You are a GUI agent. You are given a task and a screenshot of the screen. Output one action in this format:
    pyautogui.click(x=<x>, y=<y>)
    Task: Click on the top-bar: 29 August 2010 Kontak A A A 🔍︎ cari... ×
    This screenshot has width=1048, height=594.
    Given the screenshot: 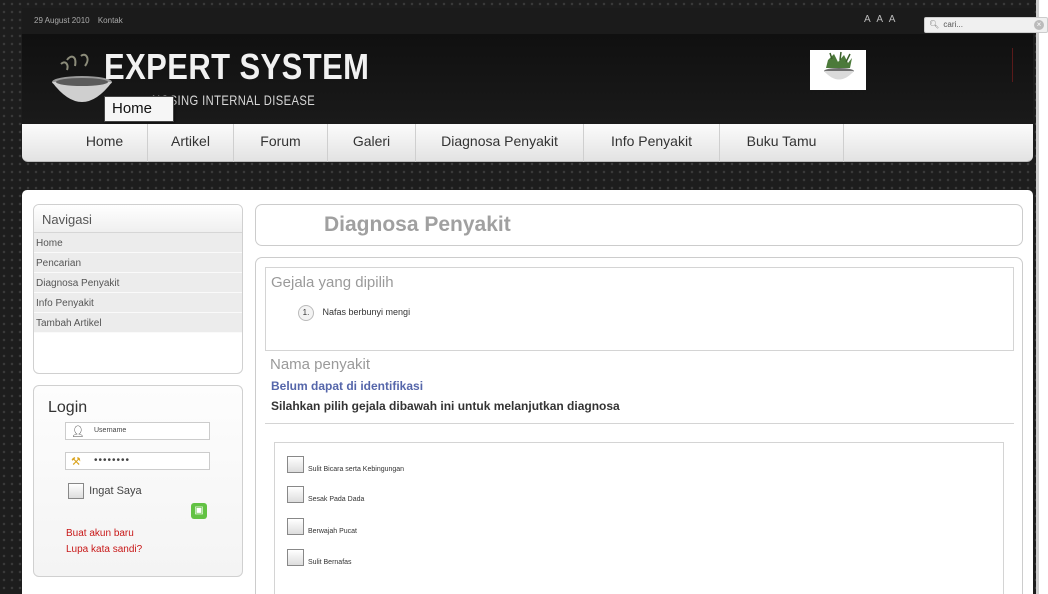 What is the action you would take?
    pyautogui.click(x=535, y=21)
    